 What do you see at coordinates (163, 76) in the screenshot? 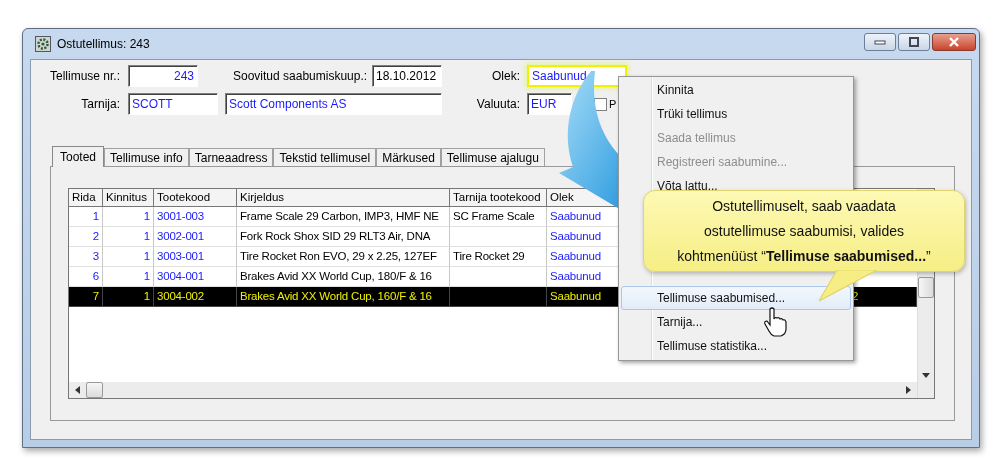
I see `order-number-field: 243` at bounding box center [163, 76].